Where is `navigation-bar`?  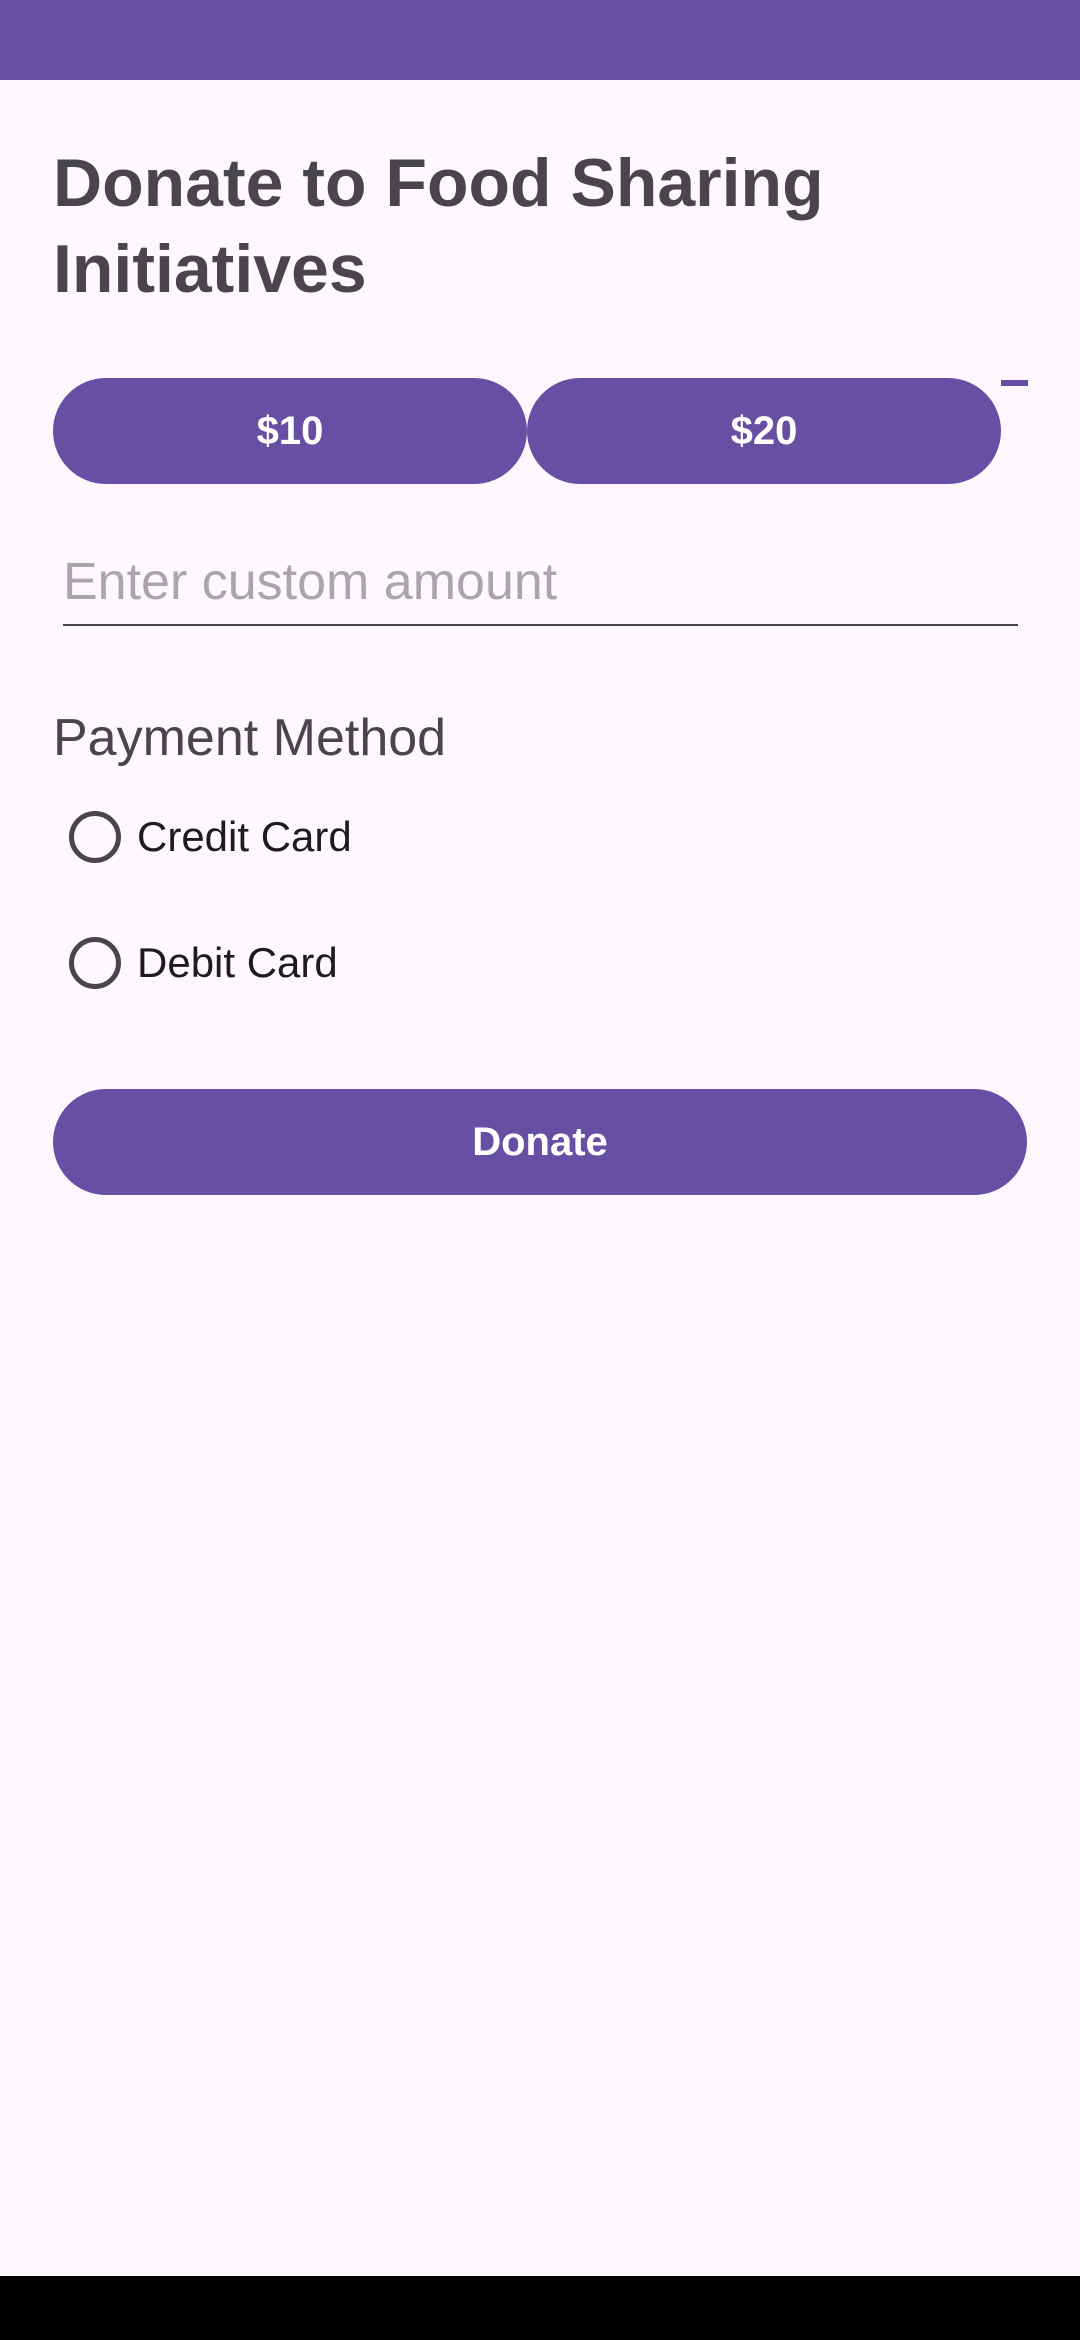
navigation-bar is located at coordinates (540, 2308).